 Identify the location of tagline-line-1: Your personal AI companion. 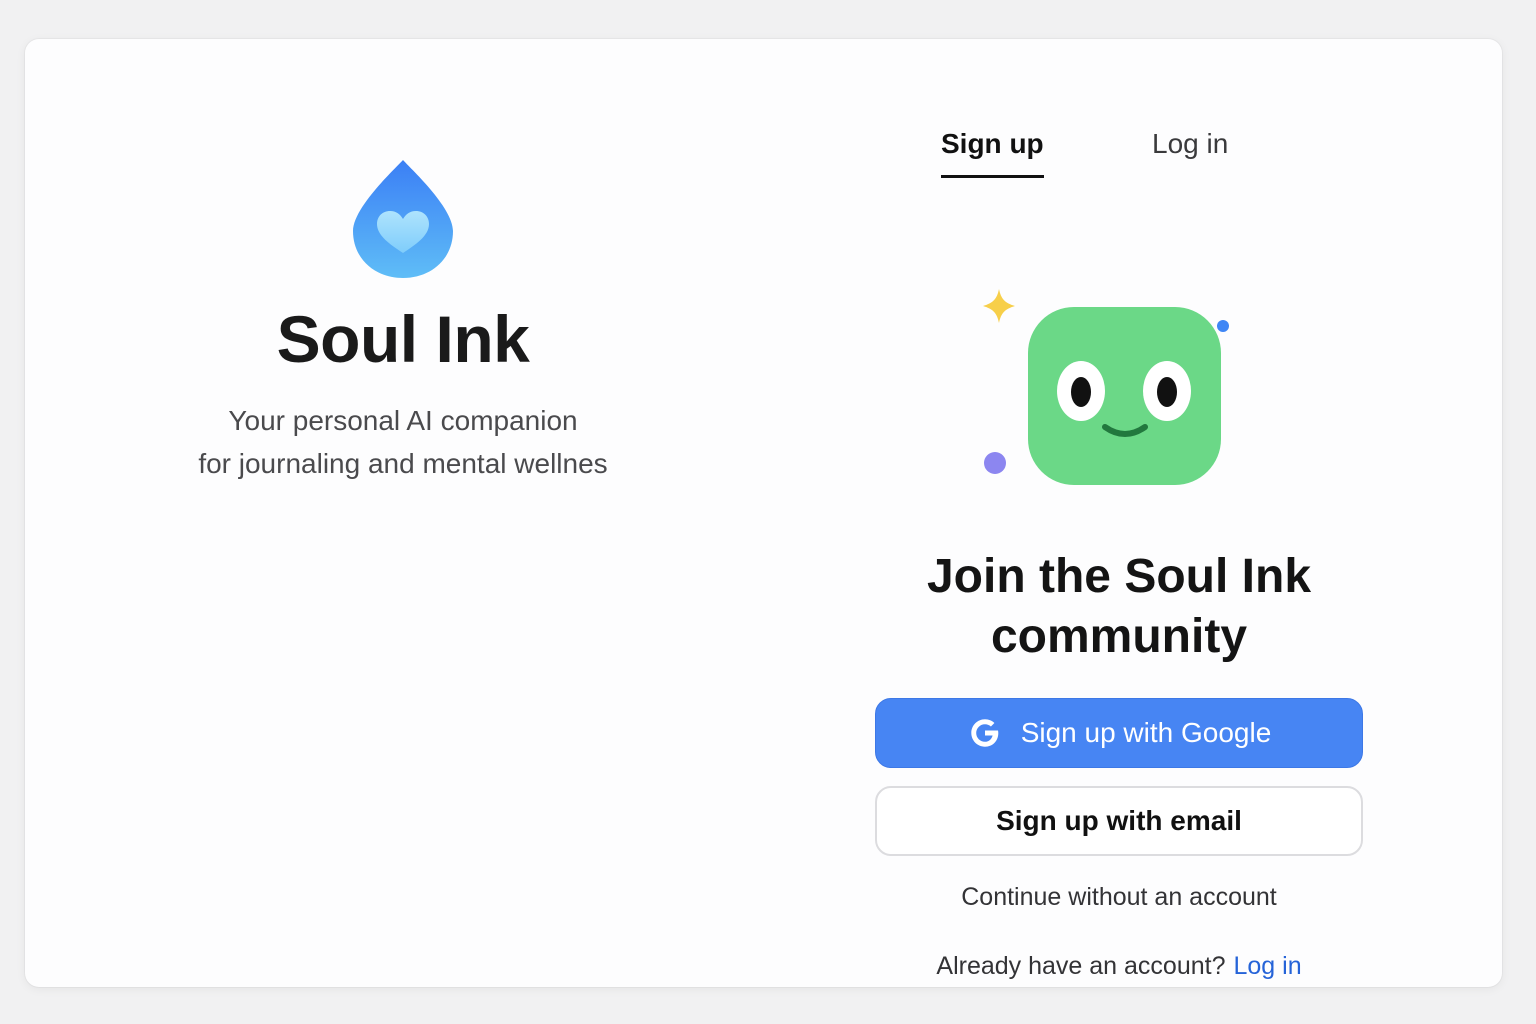
(403, 420).